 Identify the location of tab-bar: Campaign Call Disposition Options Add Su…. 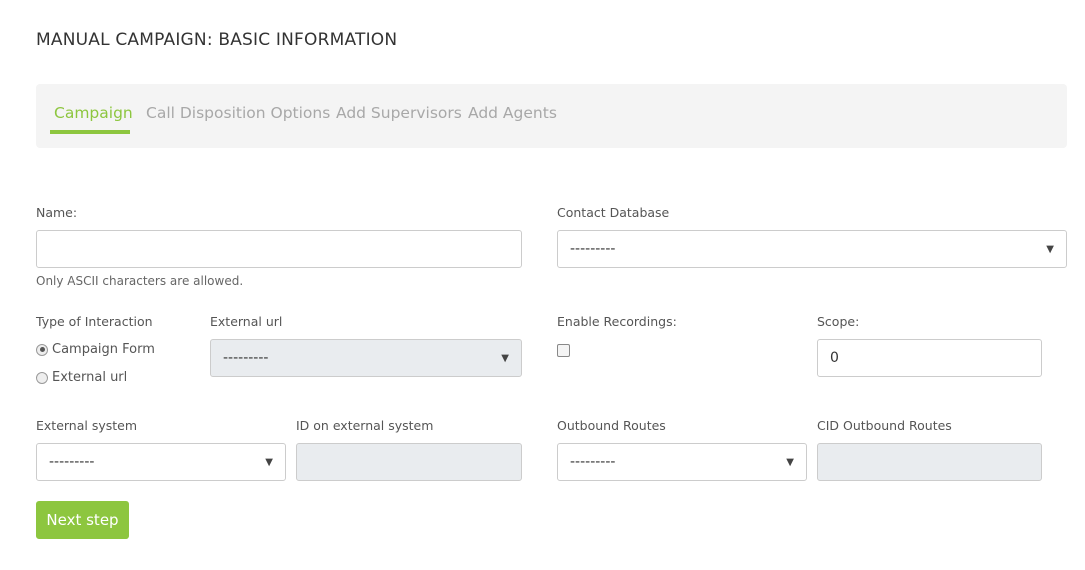
(551, 116).